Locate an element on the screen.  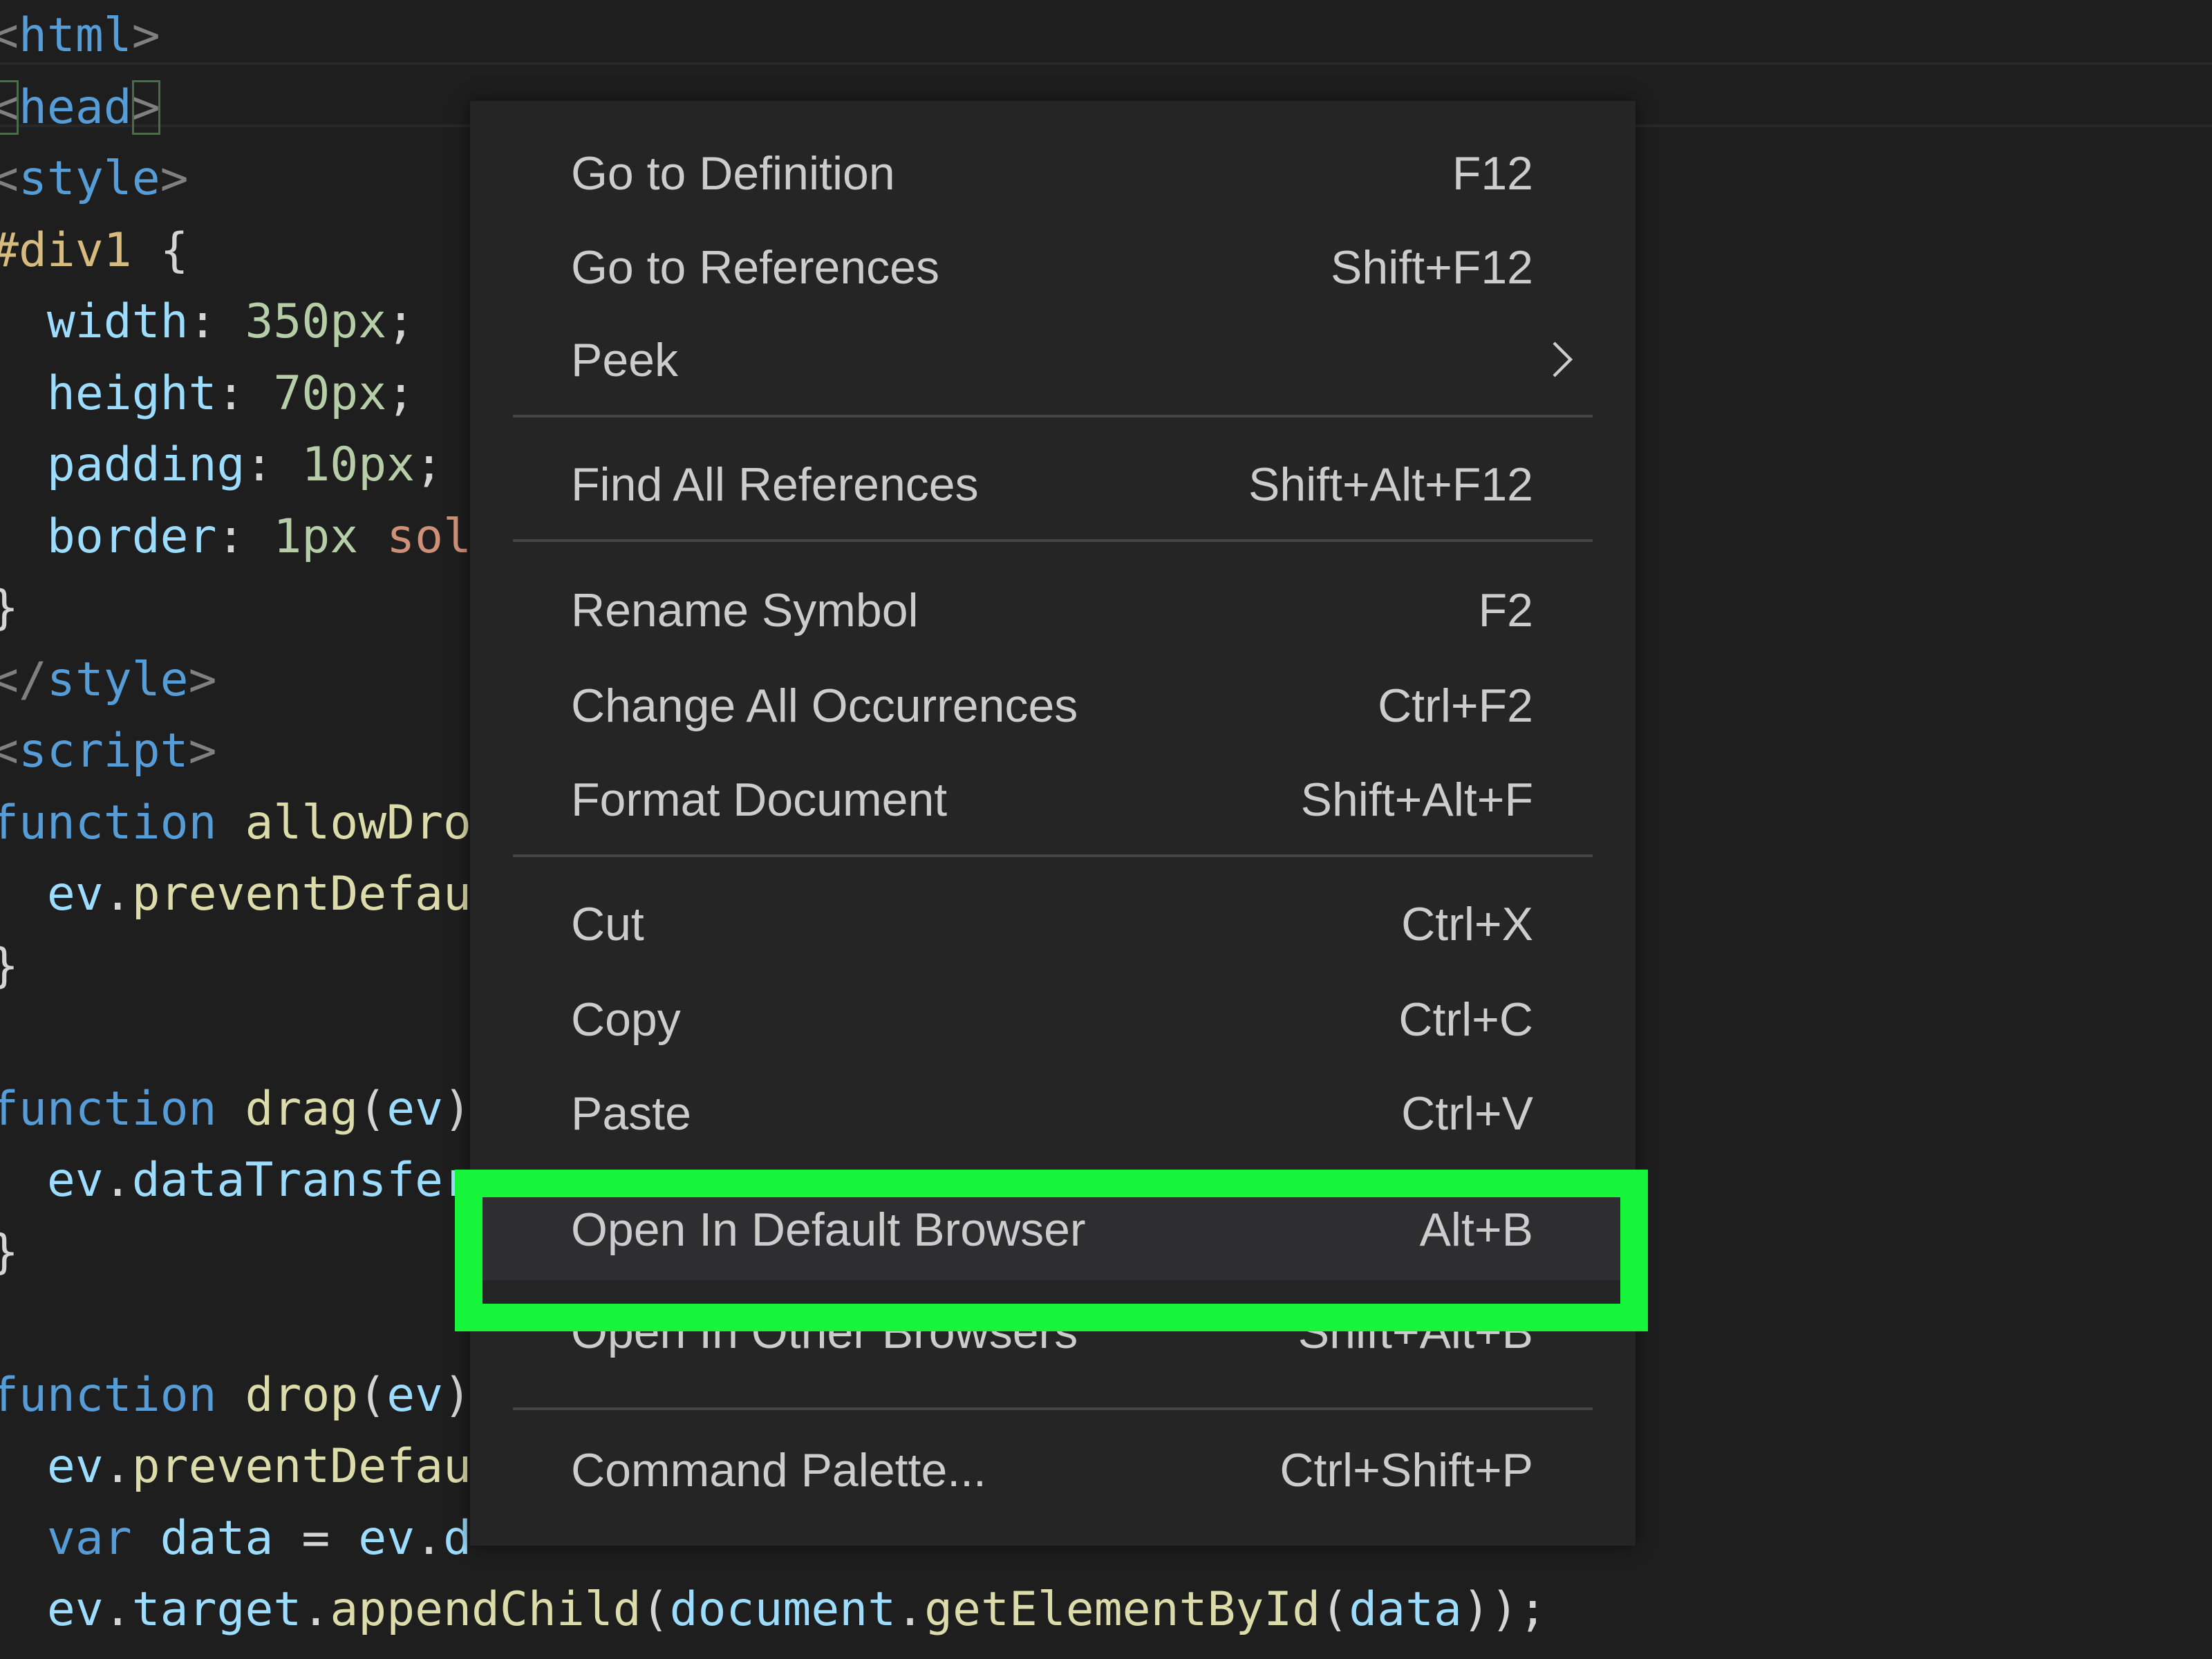
code-token: )); is located at coordinates (1504, 1610).